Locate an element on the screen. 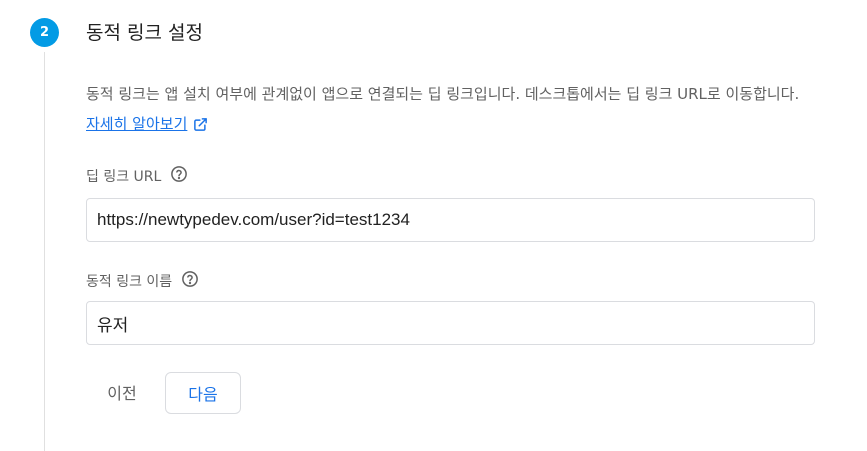 The height and width of the screenshot is (451, 867). deep-link-url-label: 딥 링크 URL is located at coordinates (137, 177).